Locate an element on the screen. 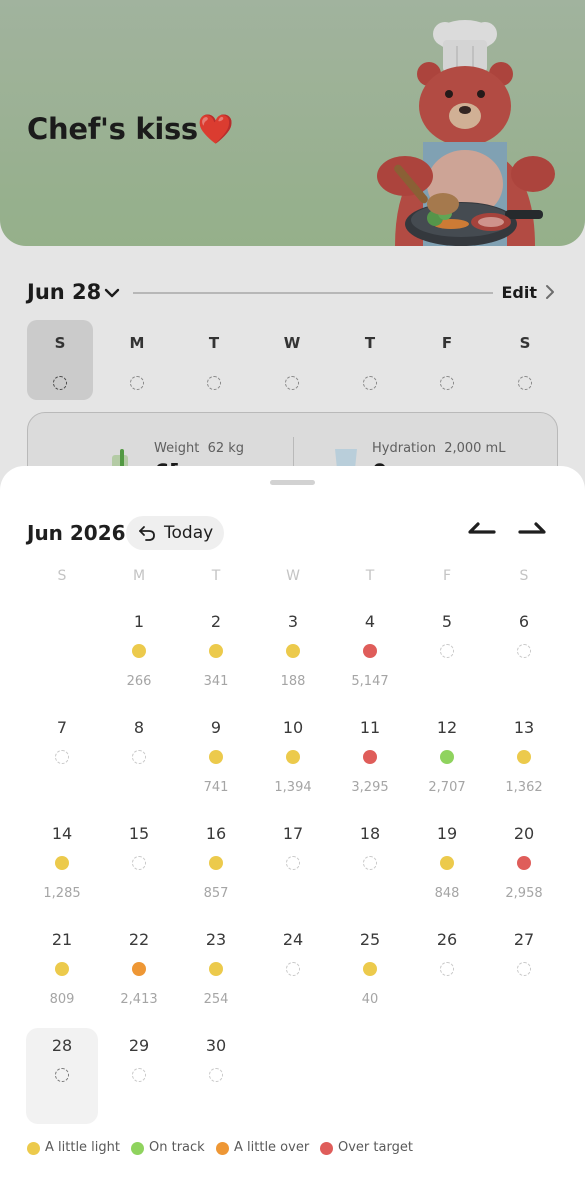  day-calorie-value: 2,707 is located at coordinates (447, 787).